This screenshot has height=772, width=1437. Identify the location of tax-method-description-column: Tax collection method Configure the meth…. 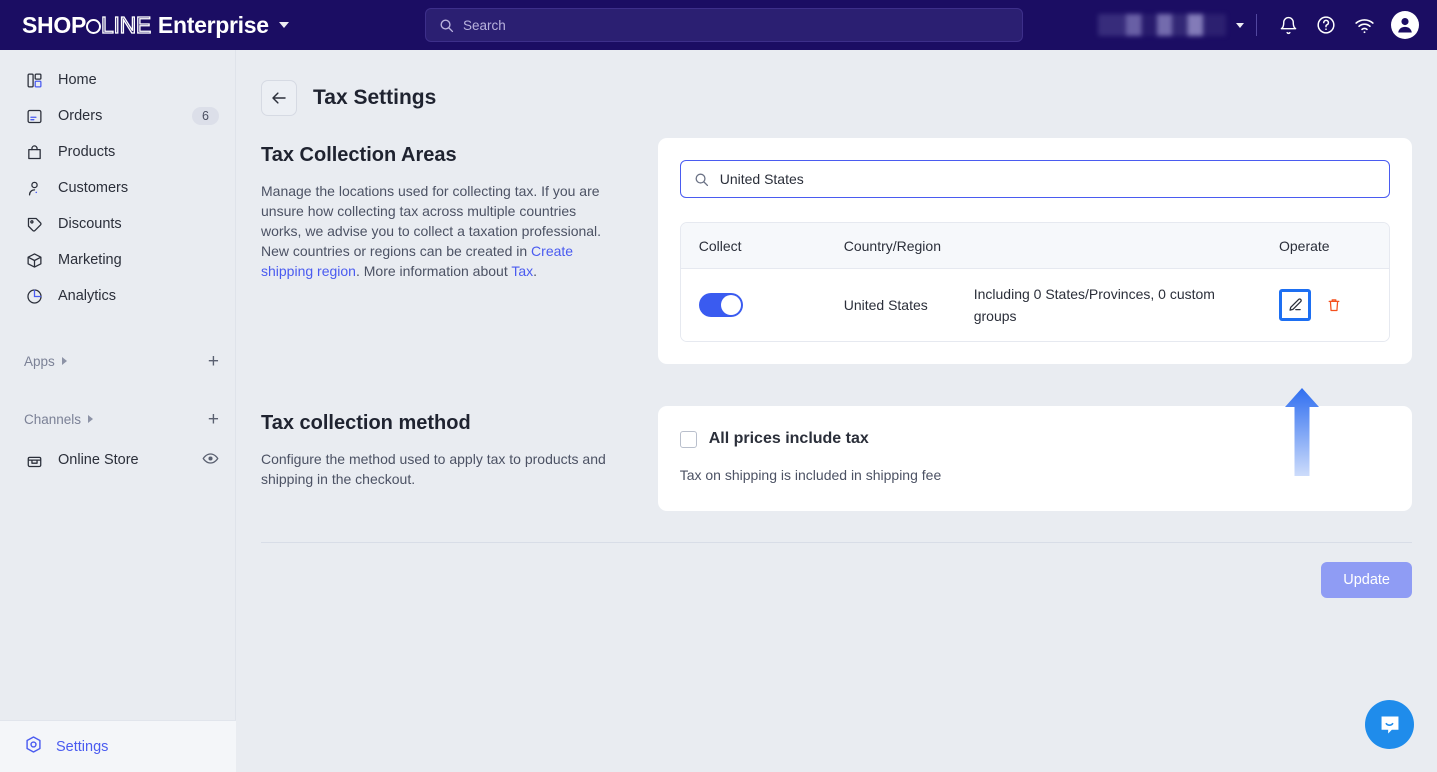
(437, 458).